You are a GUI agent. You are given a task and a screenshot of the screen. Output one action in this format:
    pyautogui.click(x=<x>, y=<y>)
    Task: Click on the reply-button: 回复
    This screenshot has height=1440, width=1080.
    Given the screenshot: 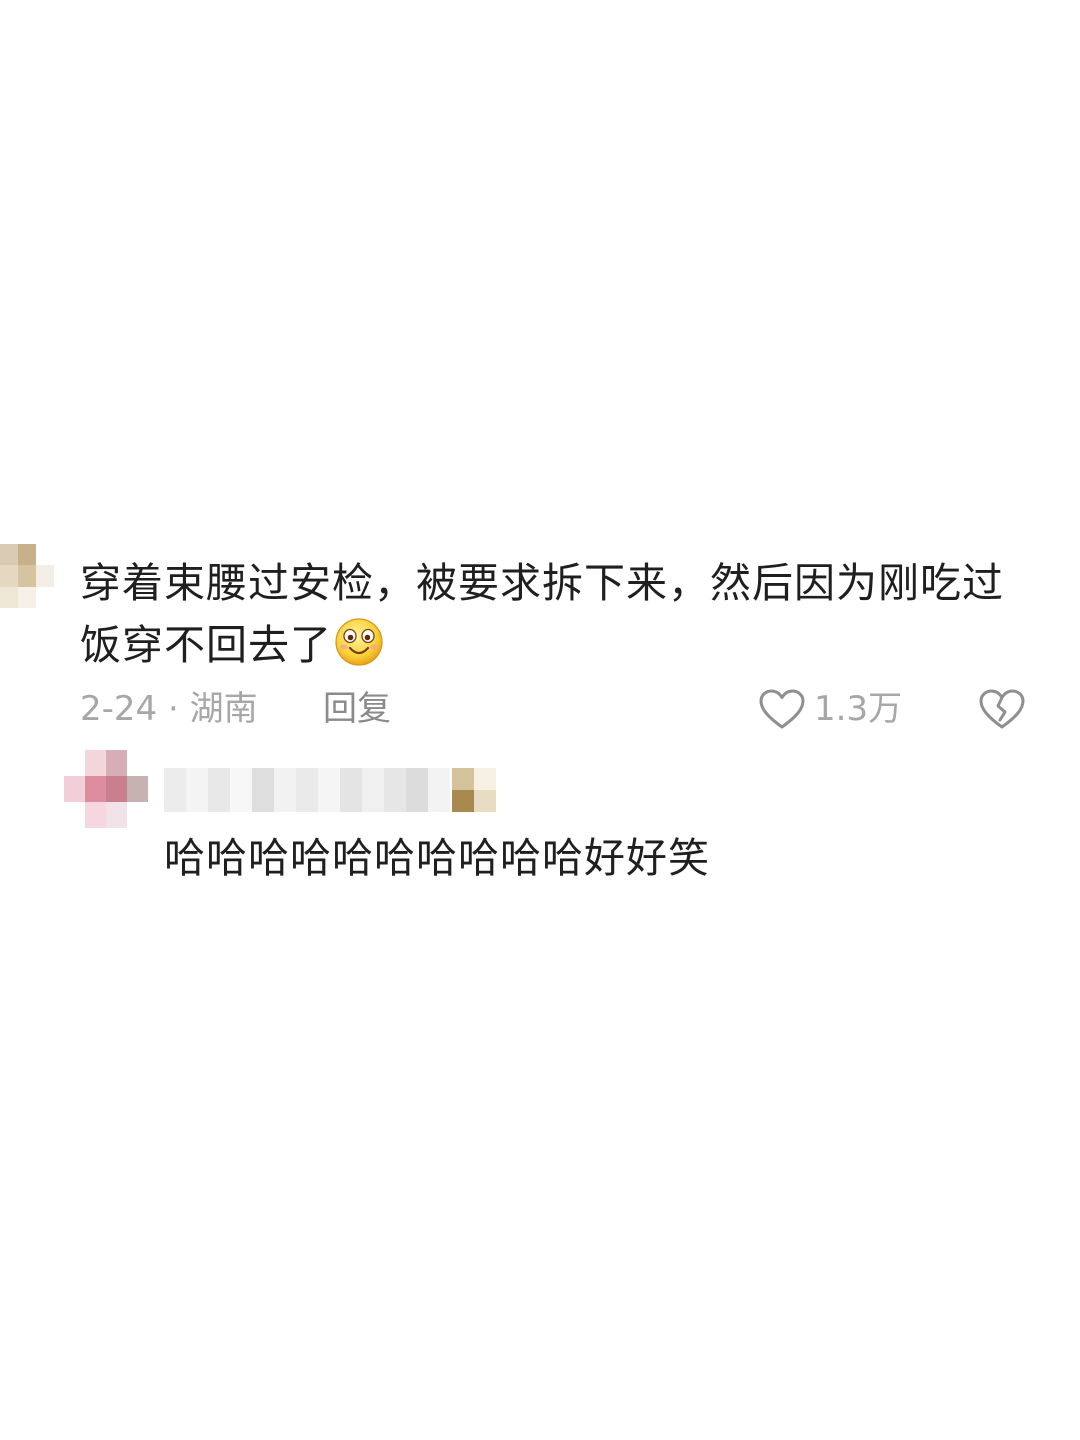 What is the action you would take?
    pyautogui.click(x=357, y=709)
    